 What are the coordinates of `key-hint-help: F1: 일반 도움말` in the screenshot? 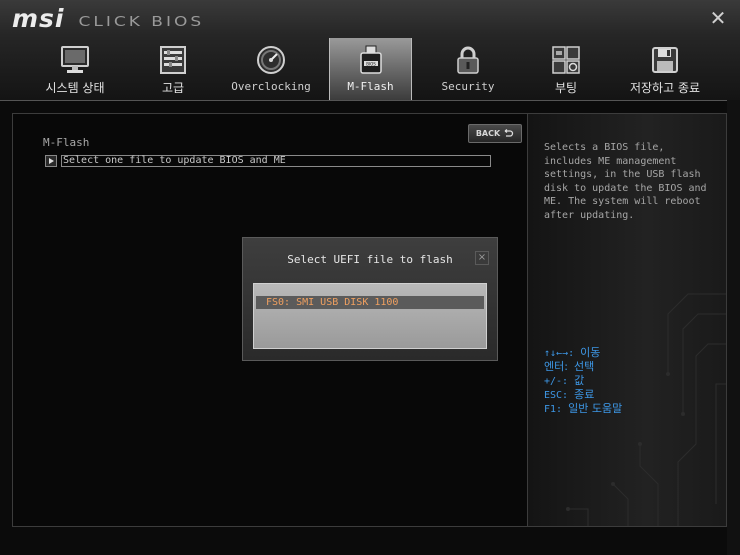 It's located at (583, 409).